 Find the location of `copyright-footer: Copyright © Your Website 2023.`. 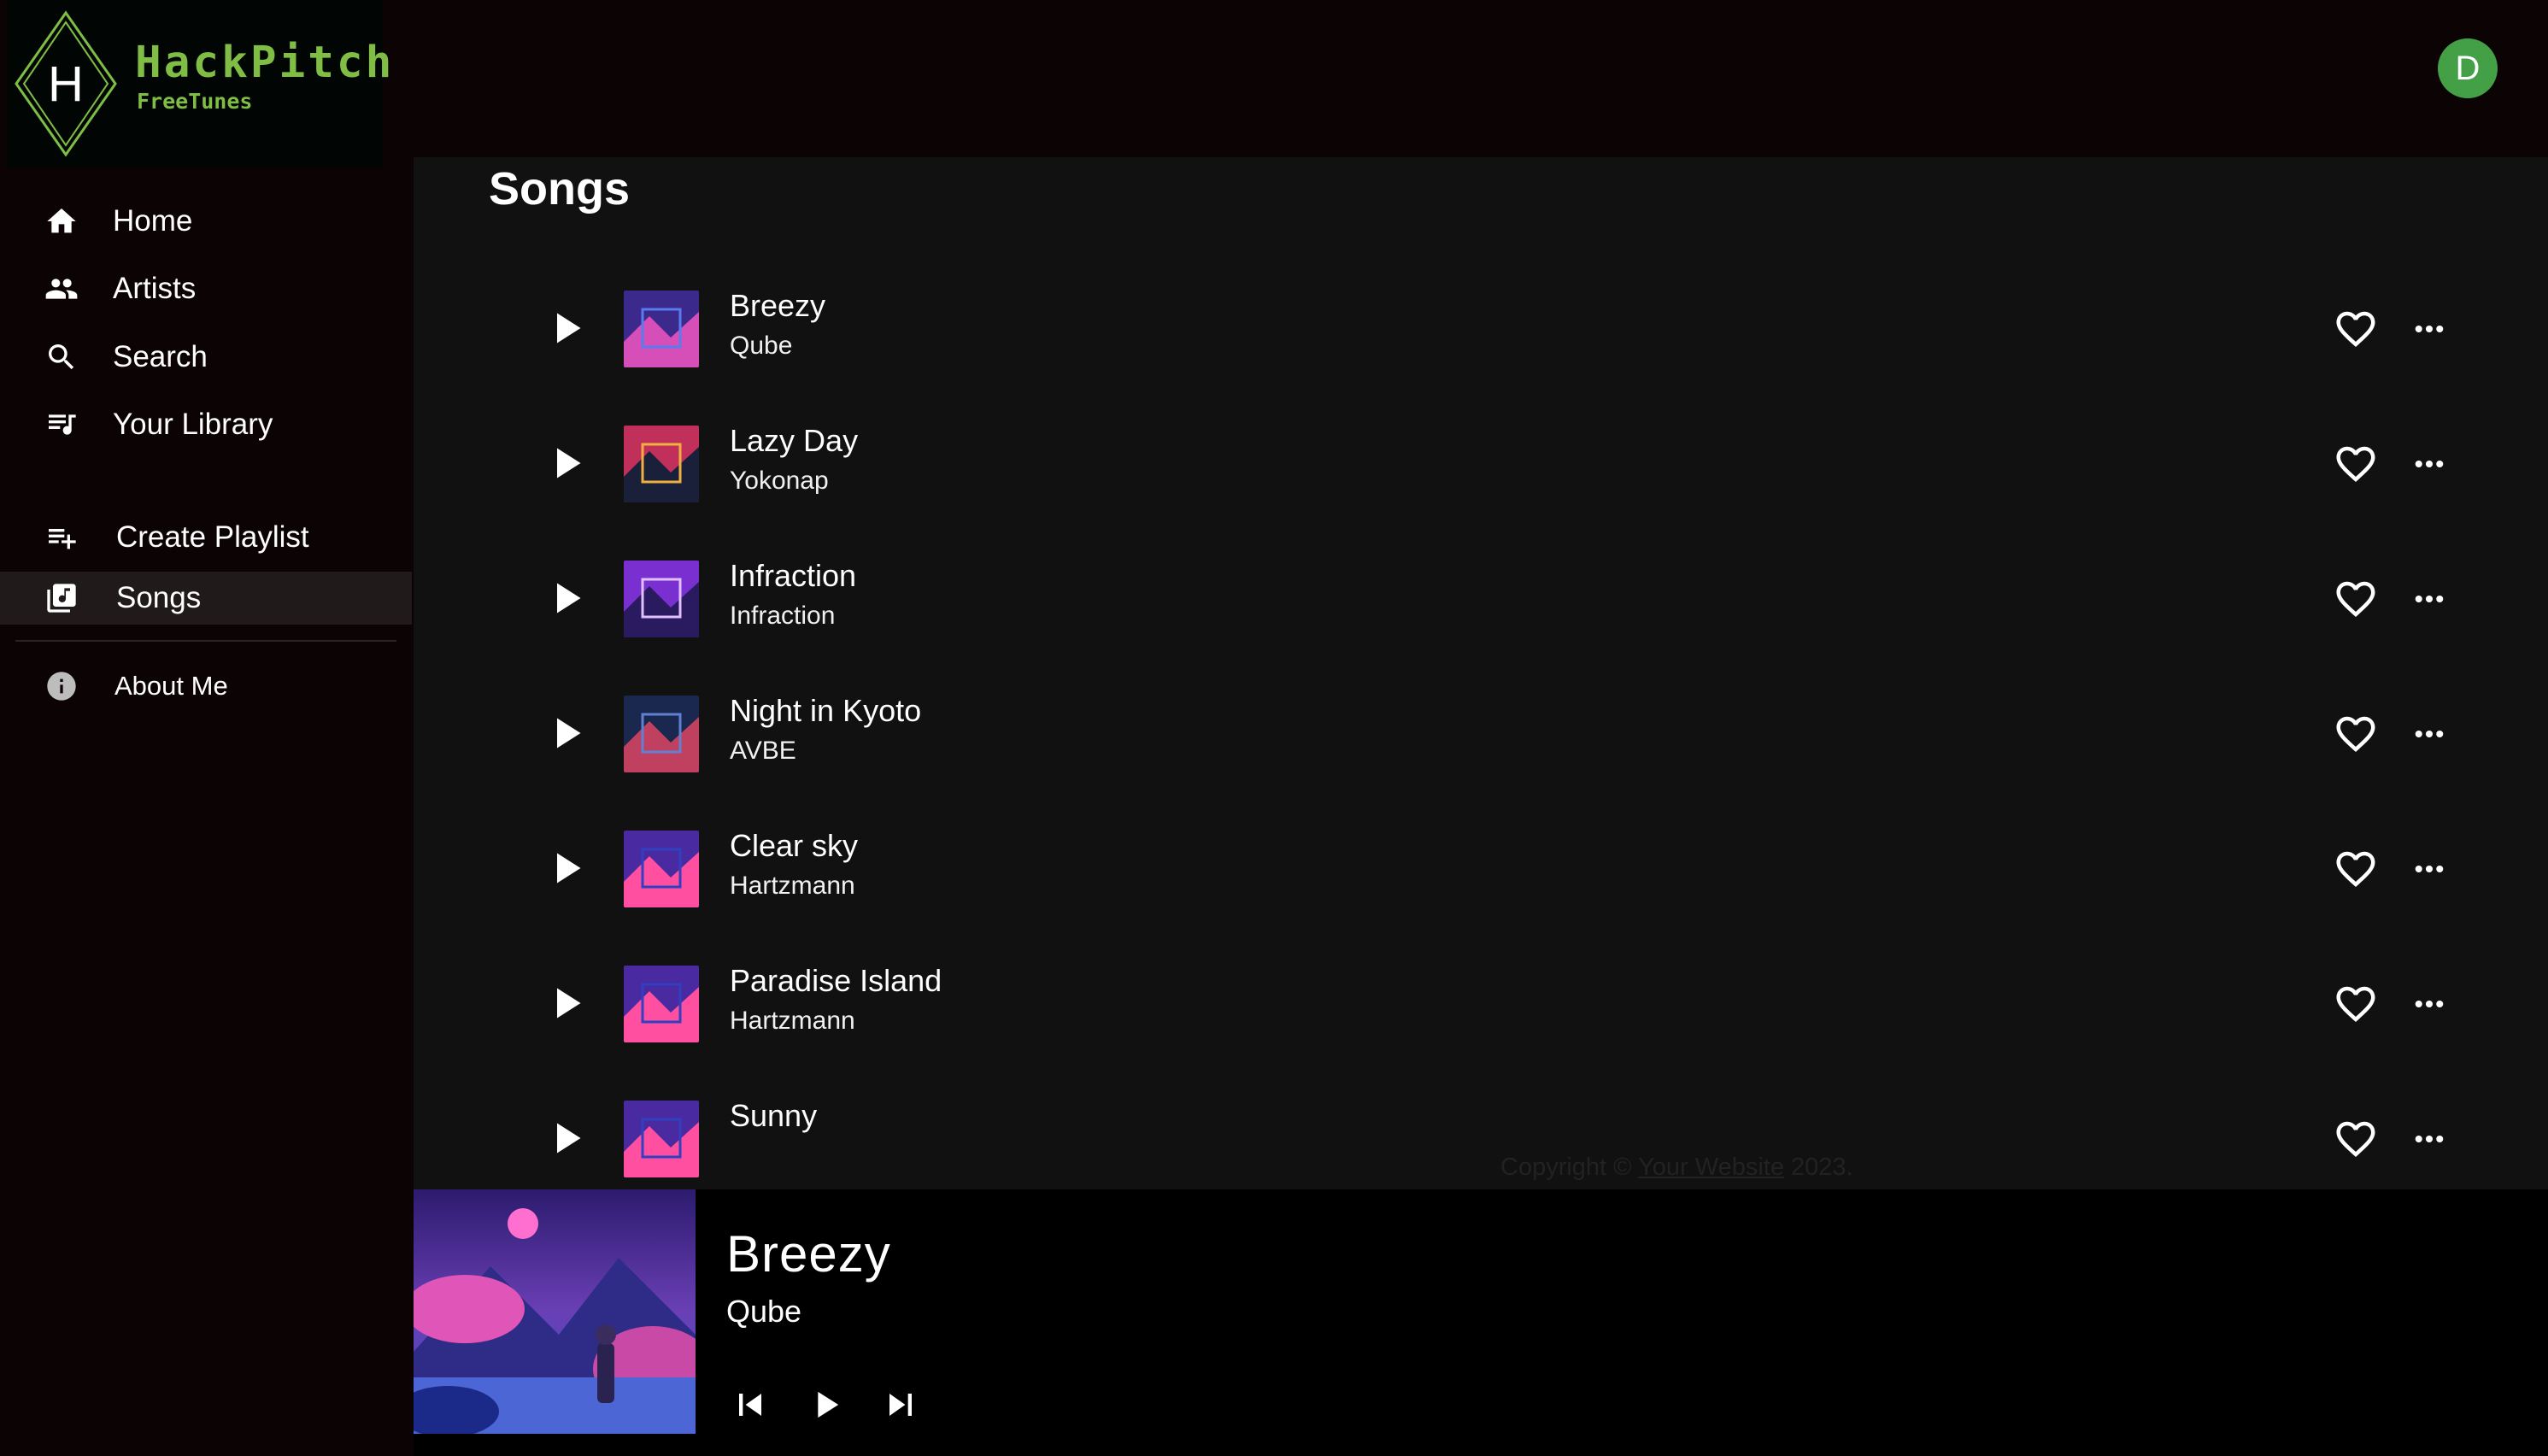

copyright-footer: Copyright © Your Website 2023. is located at coordinates (1676, 1168).